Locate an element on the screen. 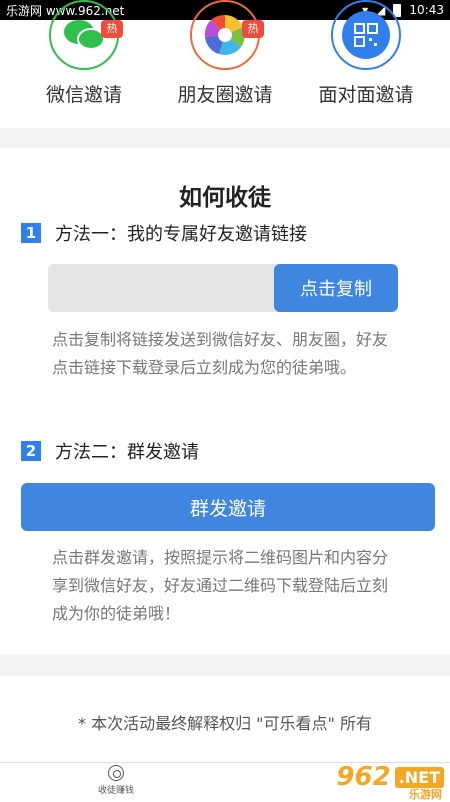  moments-icon: 热 is located at coordinates (225, 35).